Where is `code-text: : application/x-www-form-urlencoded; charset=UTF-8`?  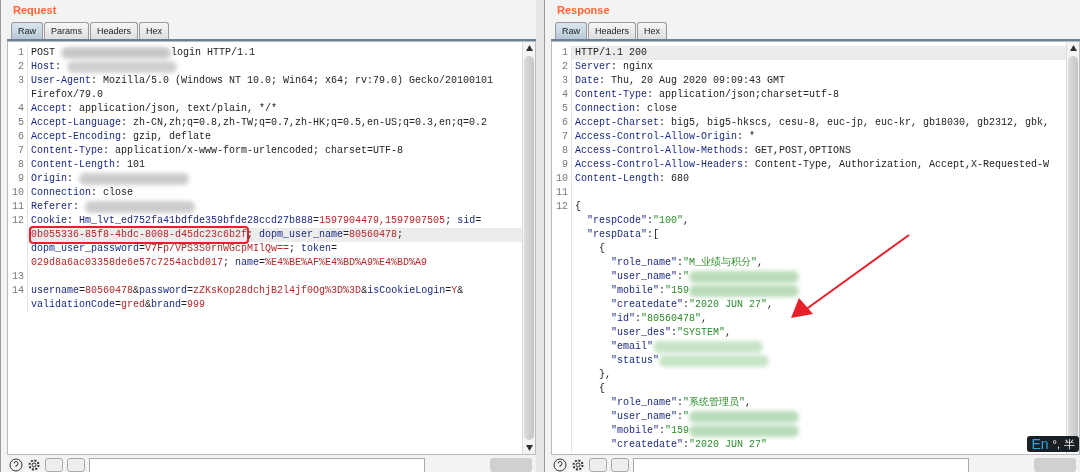
code-text: : application/x-www-form-urlencoded; charset=UTF-8 is located at coordinates (253, 151).